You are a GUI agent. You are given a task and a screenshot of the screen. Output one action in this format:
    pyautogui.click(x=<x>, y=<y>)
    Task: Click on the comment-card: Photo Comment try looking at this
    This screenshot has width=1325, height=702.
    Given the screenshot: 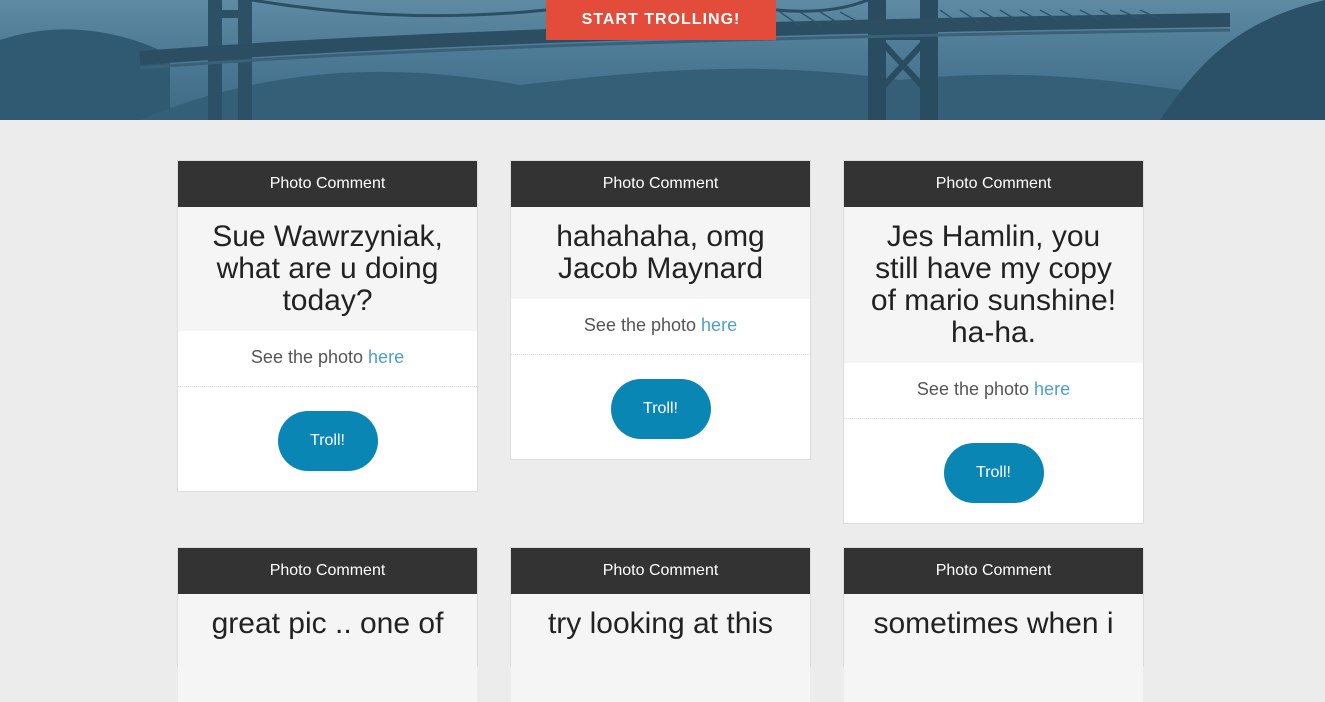 What is the action you would take?
    pyautogui.click(x=660, y=624)
    